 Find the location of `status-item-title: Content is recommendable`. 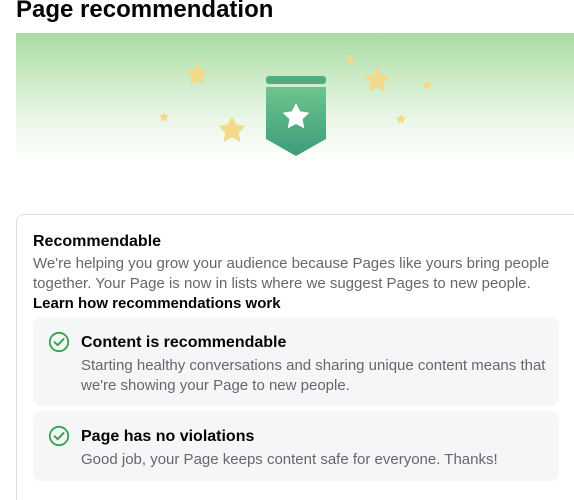

status-item-title: Content is recommendable is located at coordinates (184, 342).